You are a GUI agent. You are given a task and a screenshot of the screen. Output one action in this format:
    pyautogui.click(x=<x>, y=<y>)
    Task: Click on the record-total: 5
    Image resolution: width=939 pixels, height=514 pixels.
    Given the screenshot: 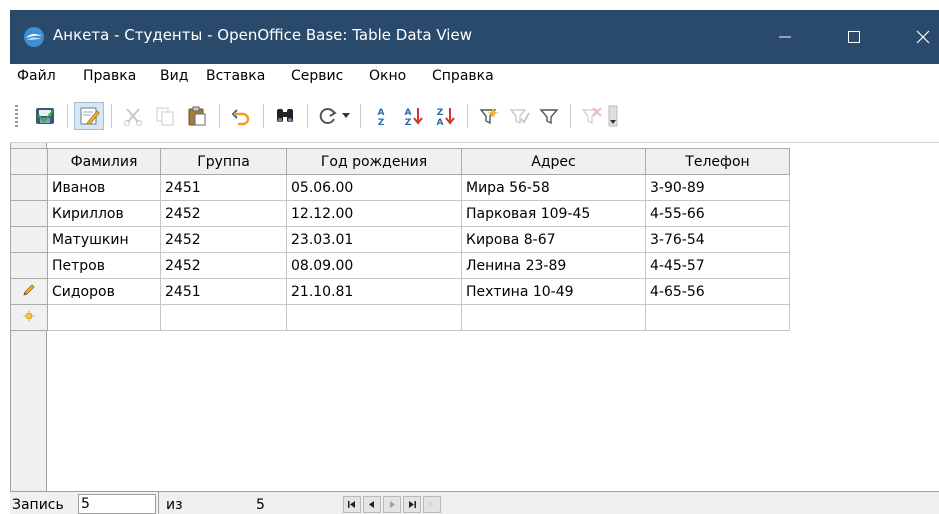 What is the action you would take?
    pyautogui.click(x=260, y=505)
    